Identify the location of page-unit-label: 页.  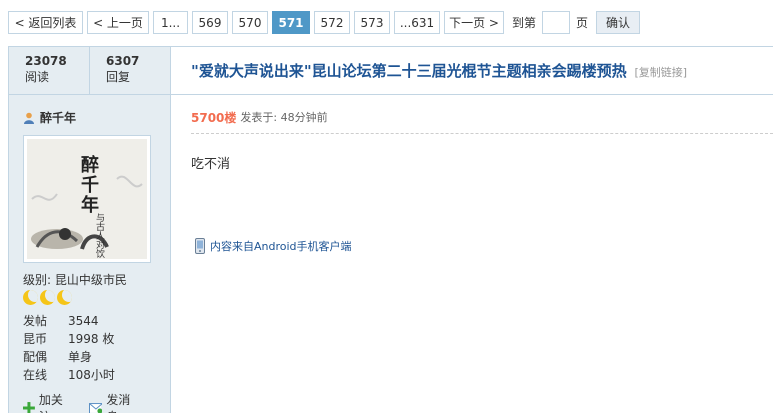
(582, 23).